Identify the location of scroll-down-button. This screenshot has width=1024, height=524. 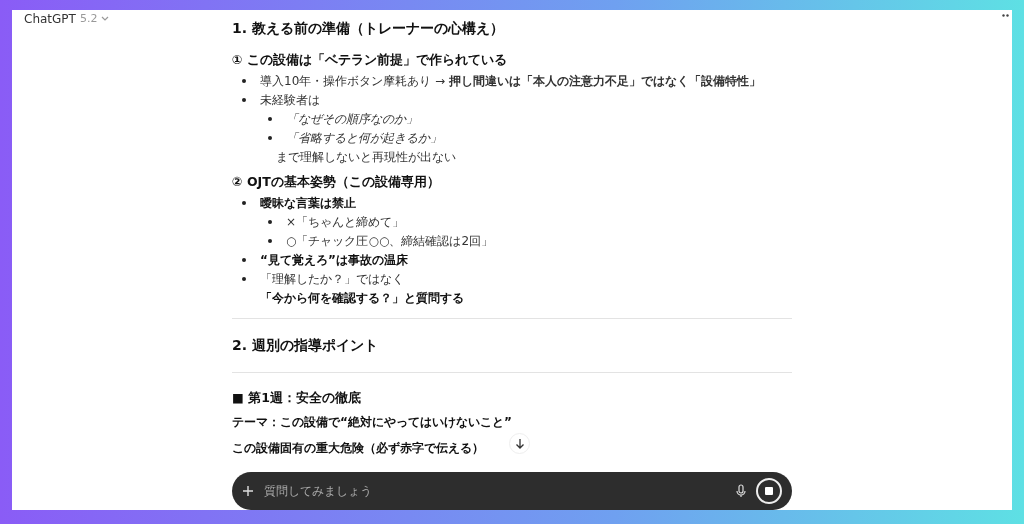
(519, 443).